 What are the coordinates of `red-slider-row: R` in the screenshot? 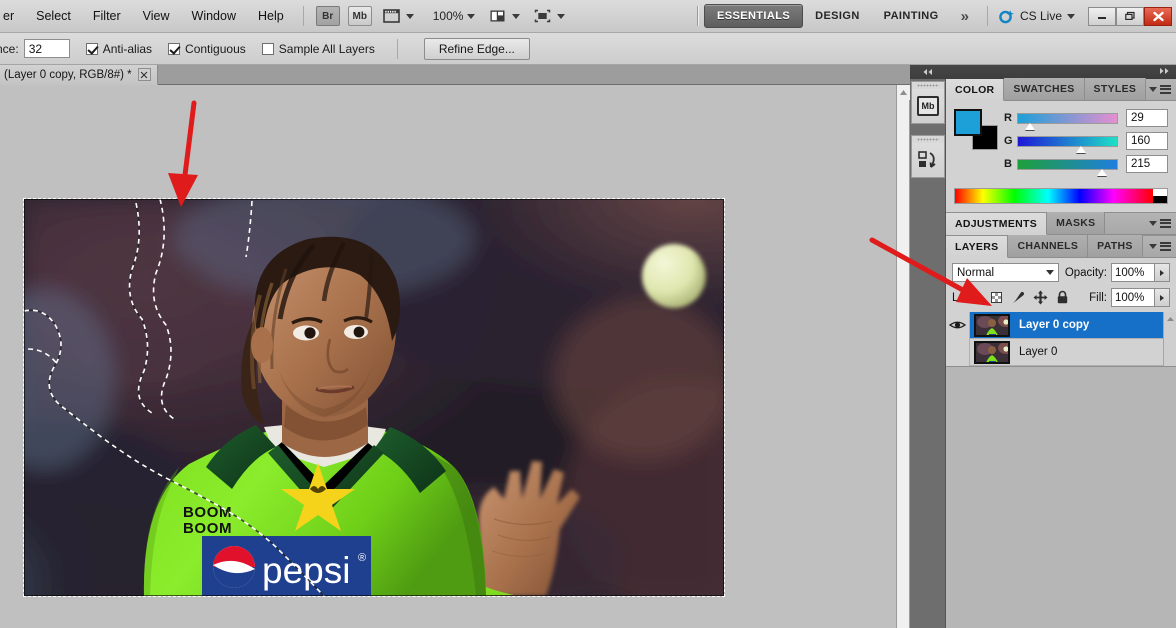 It's located at (1086, 119).